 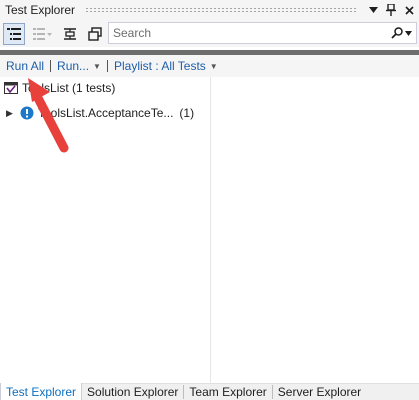 I want to click on copy-windows-button, so click(x=95, y=34).